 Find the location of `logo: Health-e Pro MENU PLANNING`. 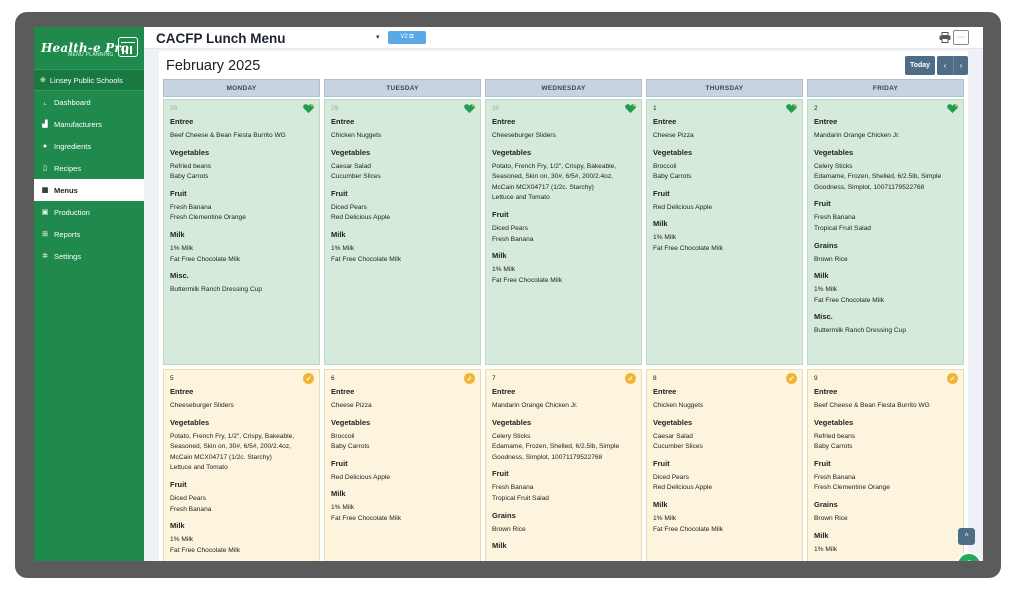

logo: Health-e Pro MENU PLANNING is located at coordinates (89, 48).